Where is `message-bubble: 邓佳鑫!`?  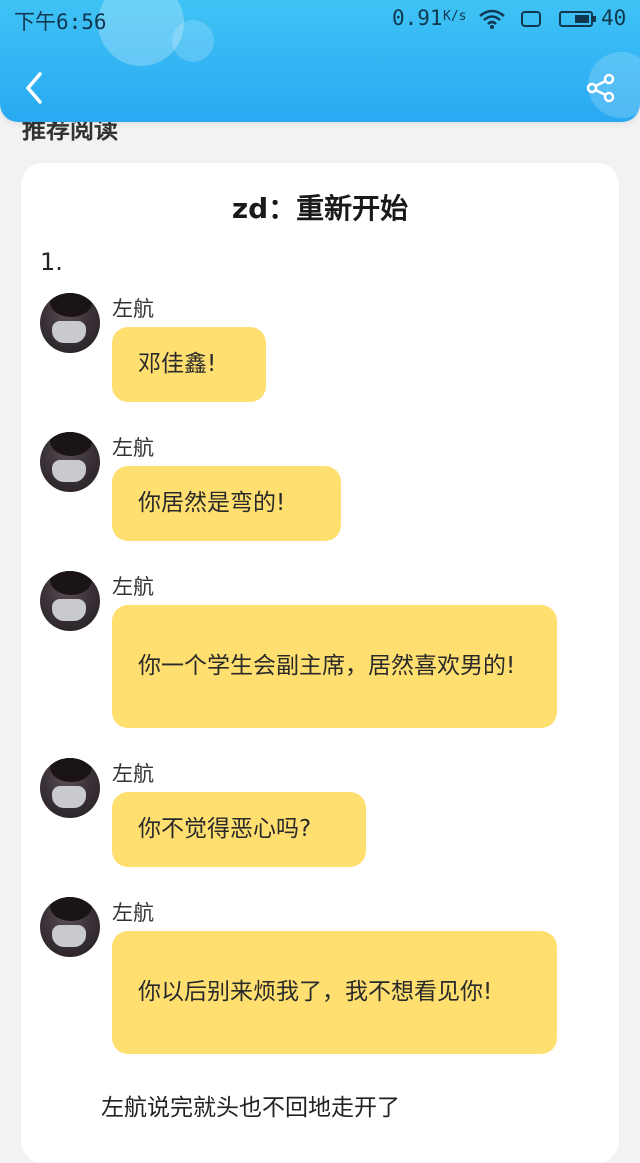 message-bubble: 邓佳鑫! is located at coordinates (189, 364).